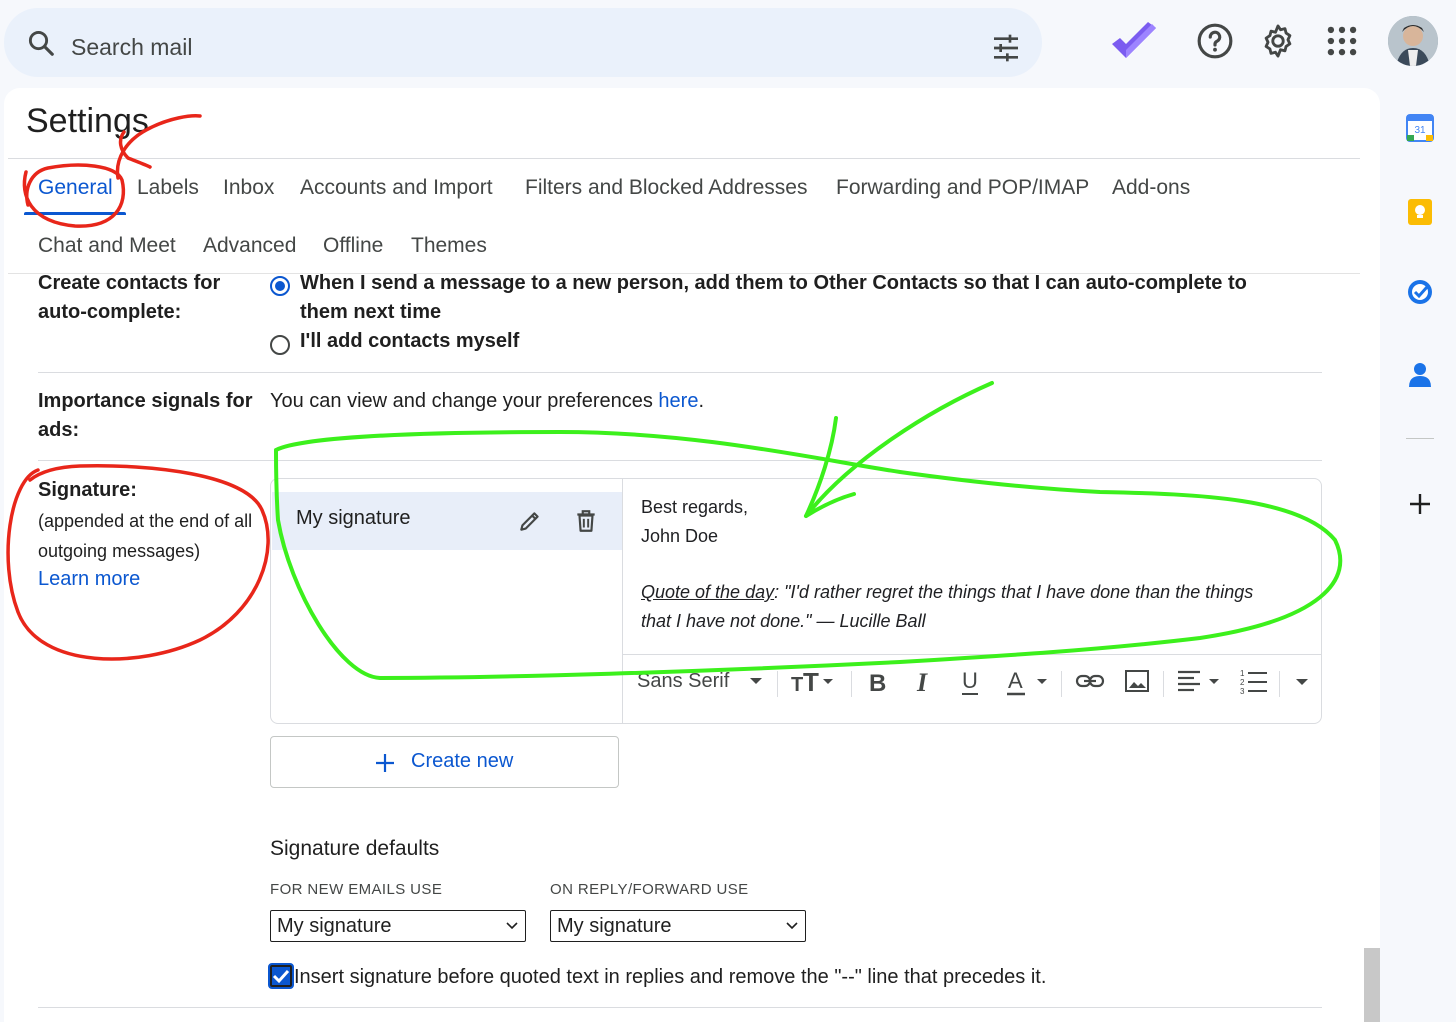 This screenshot has width=1456, height=1022. What do you see at coordinates (971, 681) in the screenshot?
I see `underline-icon: U` at bounding box center [971, 681].